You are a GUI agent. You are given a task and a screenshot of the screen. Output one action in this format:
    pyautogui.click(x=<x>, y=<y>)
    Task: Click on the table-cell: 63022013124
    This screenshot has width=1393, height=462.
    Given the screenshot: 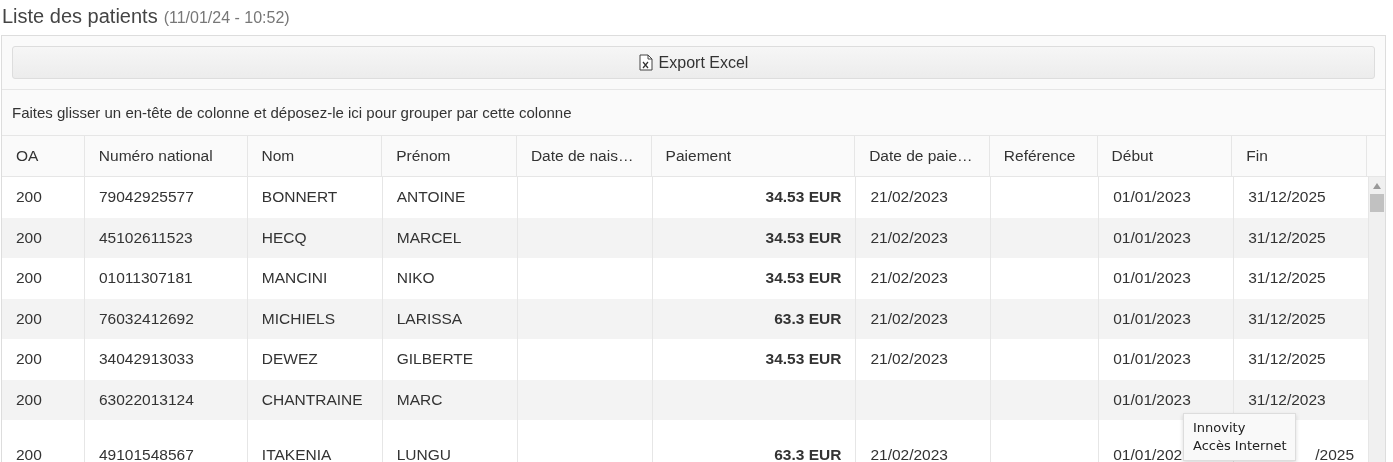 What is the action you would take?
    pyautogui.click(x=146, y=399)
    